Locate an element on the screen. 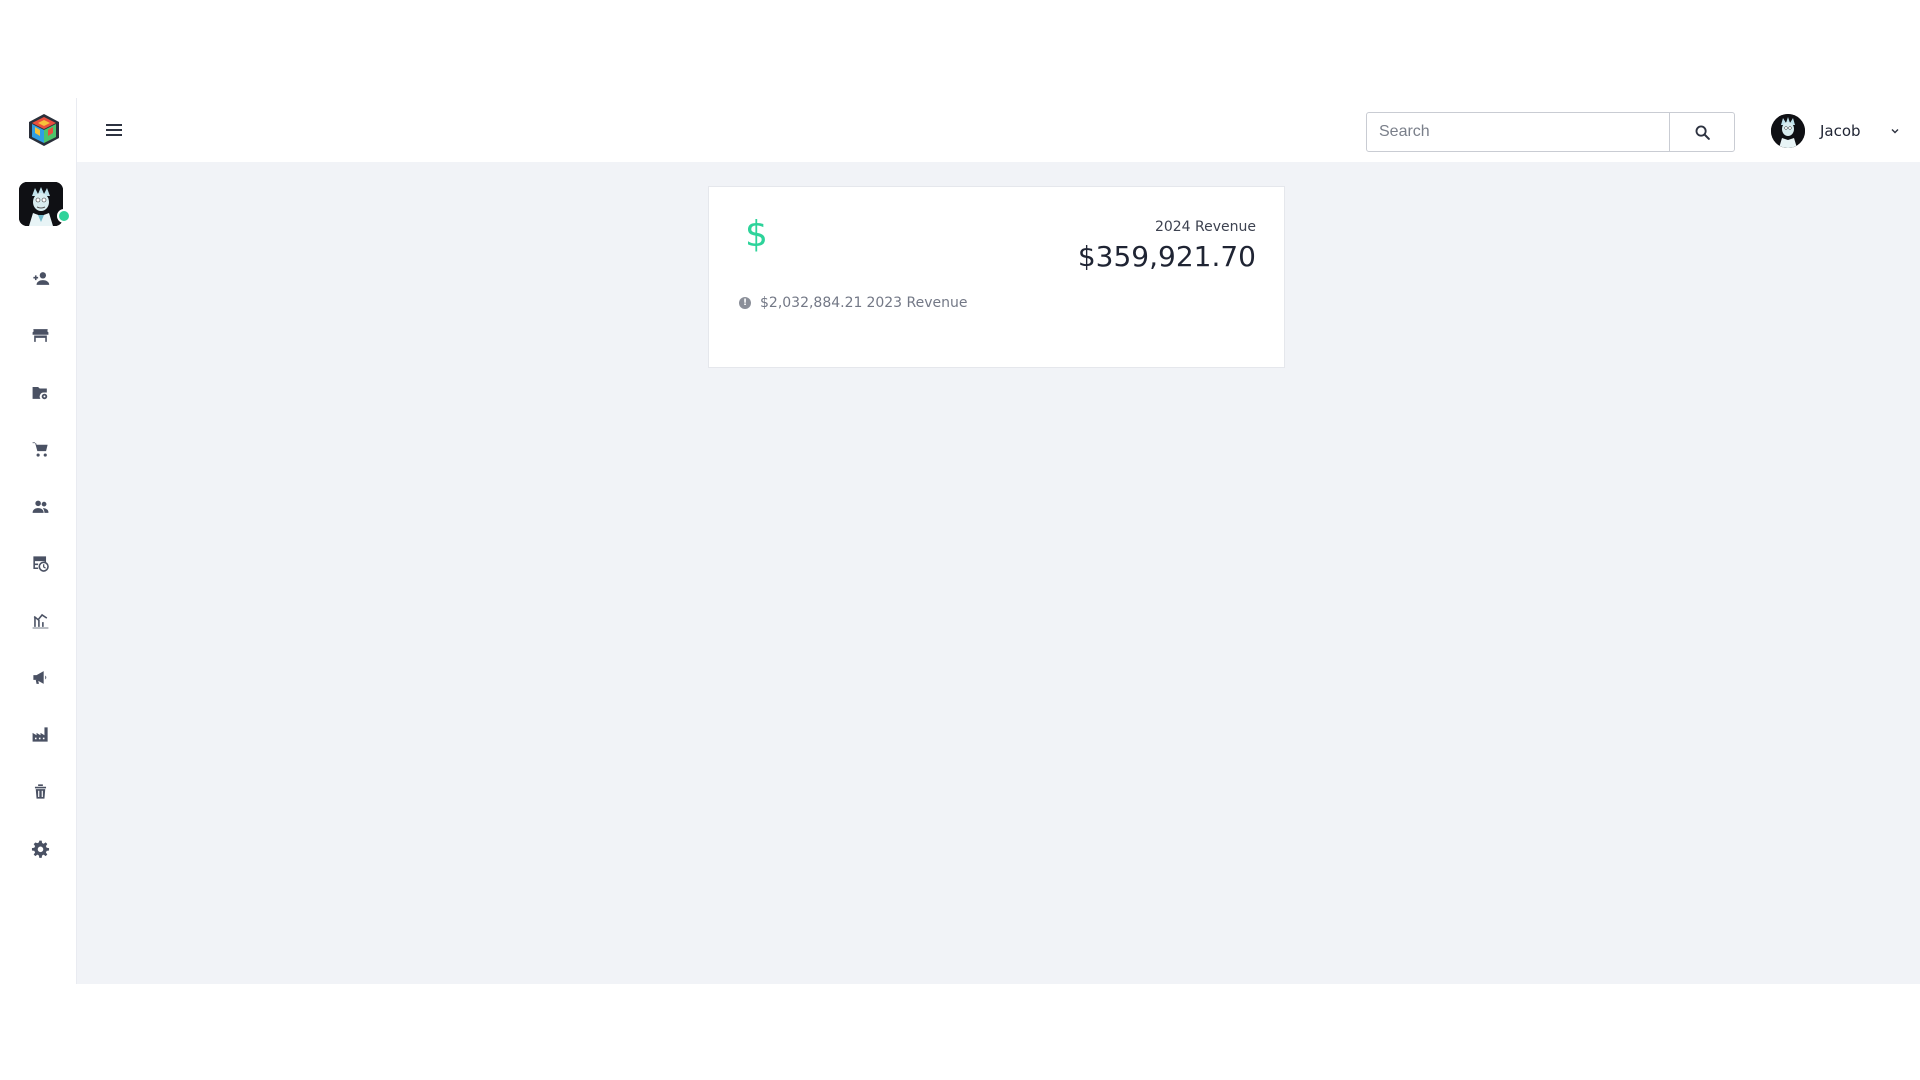 The height and width of the screenshot is (1080, 1920). current-revenue-value: $359,921.70 is located at coordinates (1166, 256).